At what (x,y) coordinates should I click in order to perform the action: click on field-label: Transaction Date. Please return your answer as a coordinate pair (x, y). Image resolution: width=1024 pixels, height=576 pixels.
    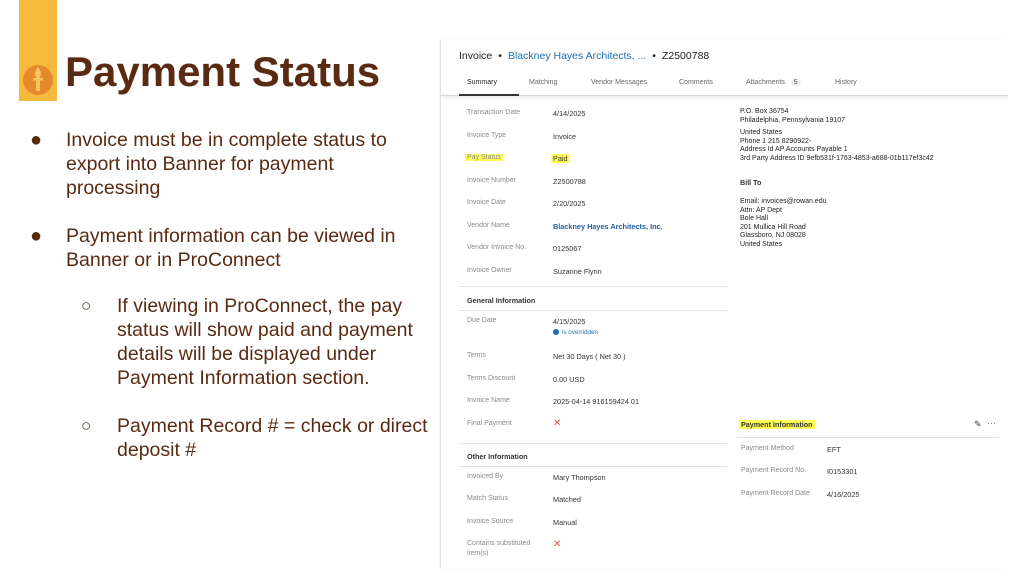
    Looking at the image, I should click on (494, 112).